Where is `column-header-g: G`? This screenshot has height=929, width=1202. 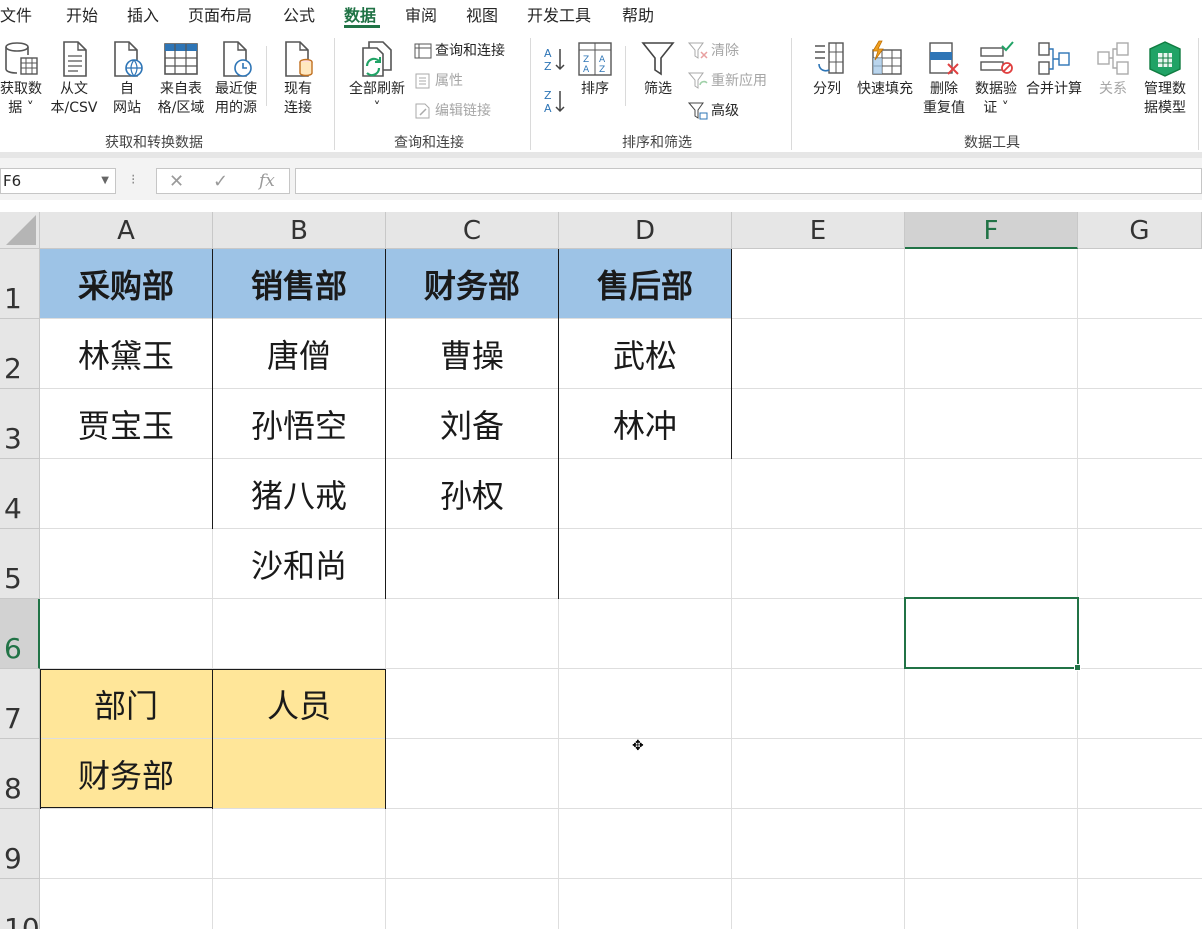
column-header-g: G is located at coordinates (1140, 230).